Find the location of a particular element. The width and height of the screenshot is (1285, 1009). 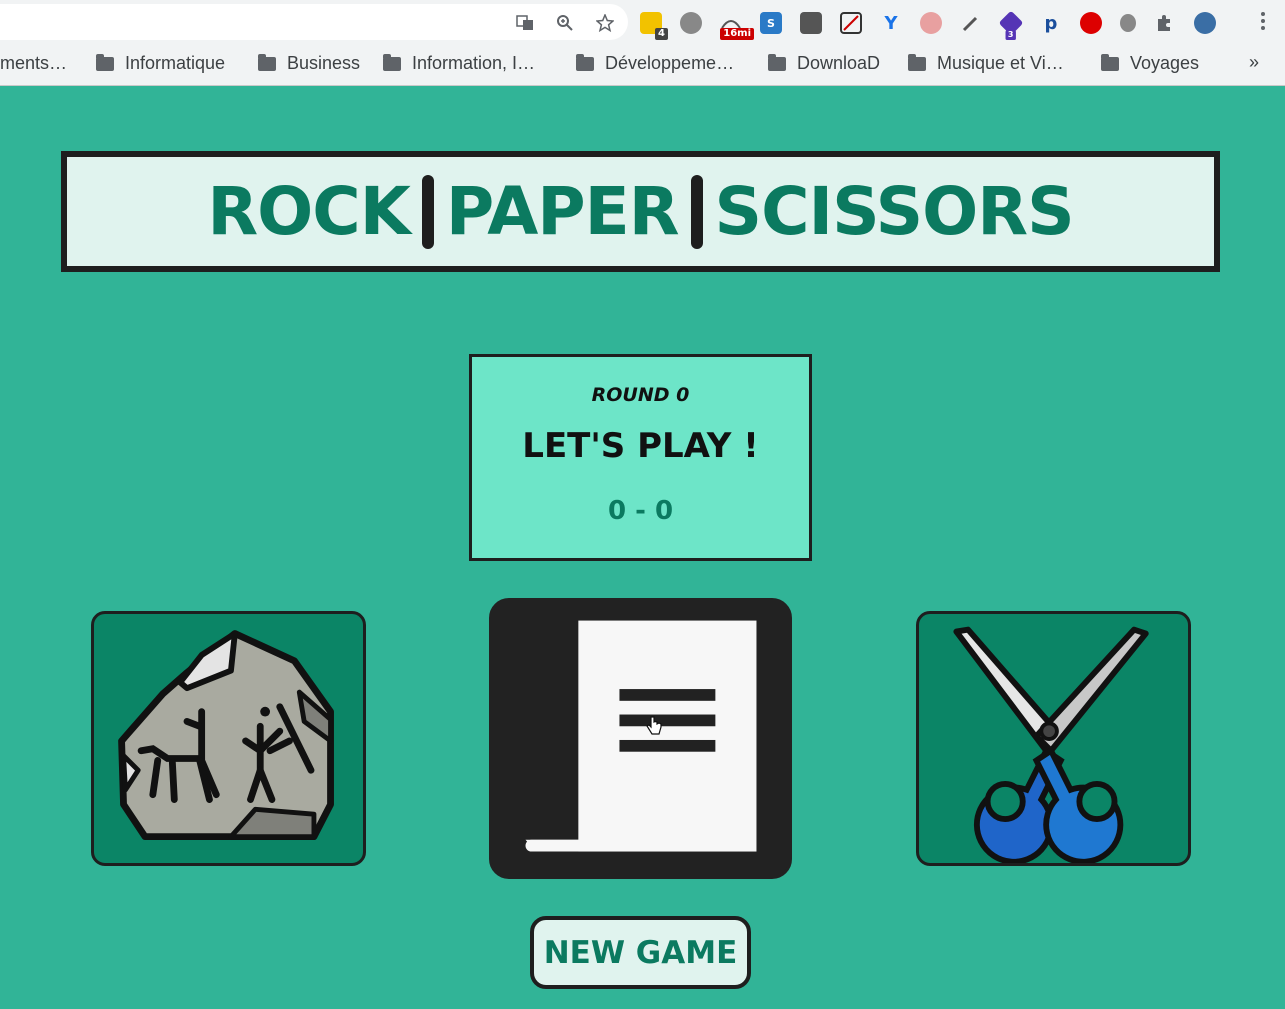

extension-stop-icon is located at coordinates (1091, 23).